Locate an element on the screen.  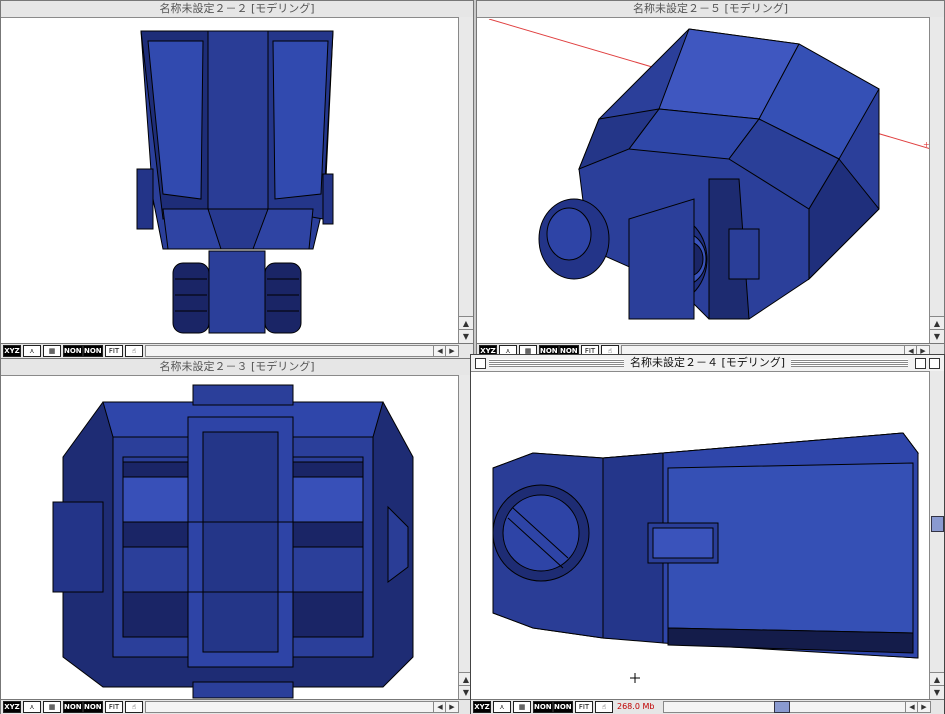
memory-readout: 268.0 Mb is located at coordinates (636, 706).